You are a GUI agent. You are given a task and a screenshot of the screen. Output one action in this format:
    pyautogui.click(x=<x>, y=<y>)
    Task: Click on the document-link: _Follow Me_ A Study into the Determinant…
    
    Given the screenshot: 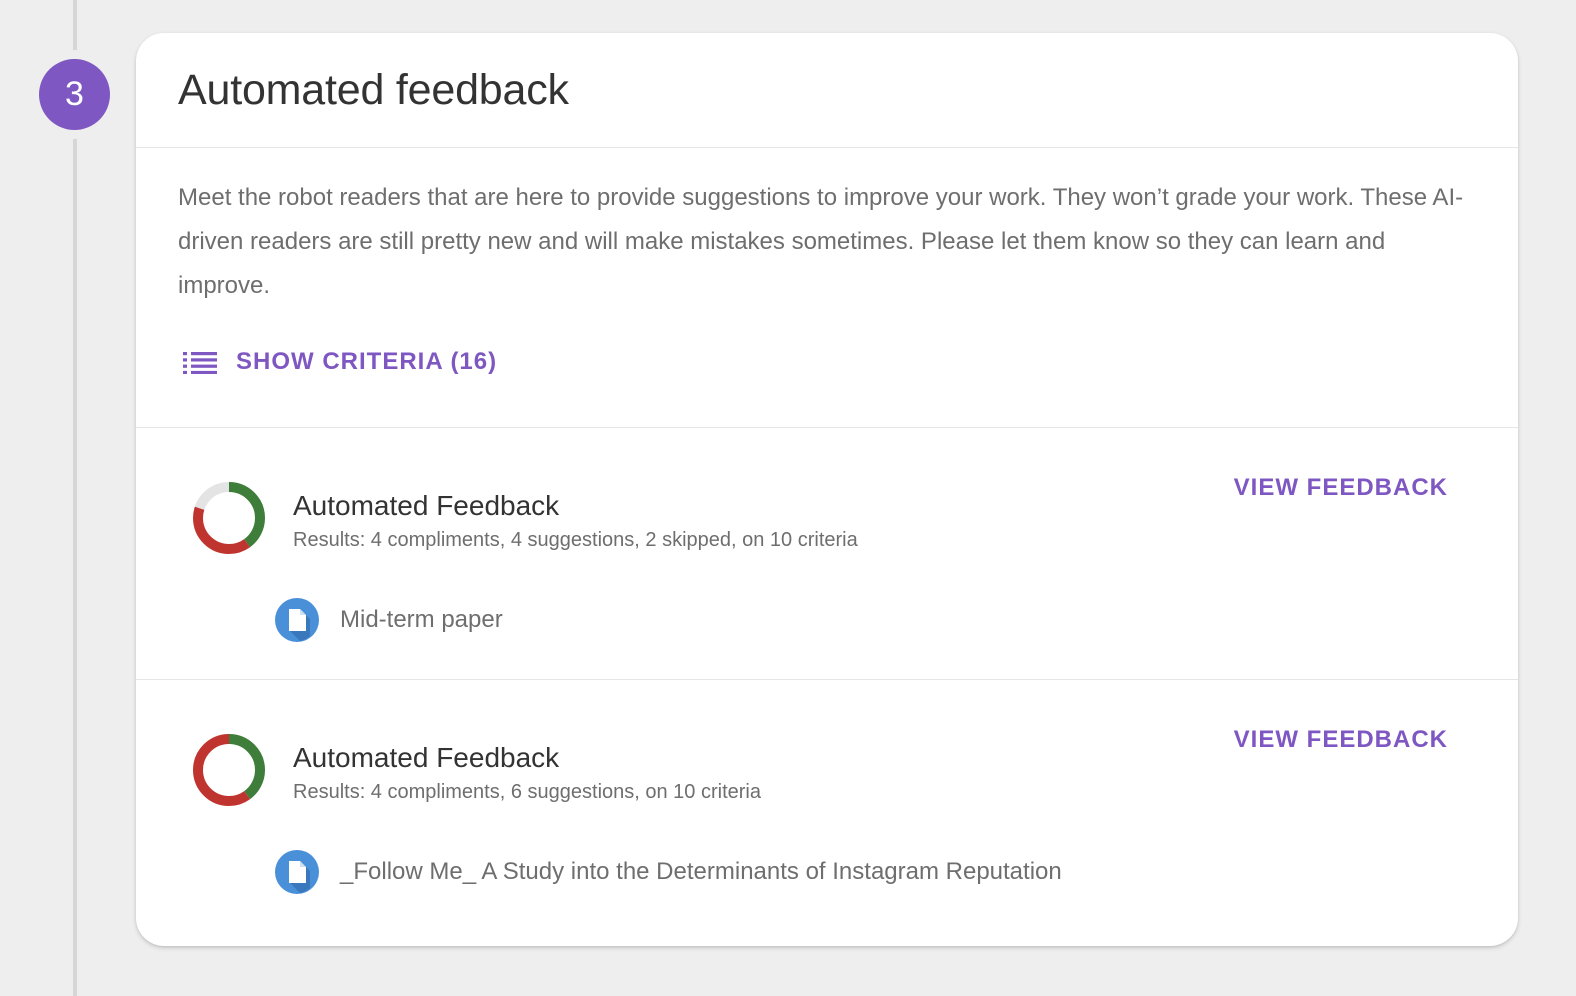 What is the action you would take?
    pyautogui.click(x=668, y=872)
    